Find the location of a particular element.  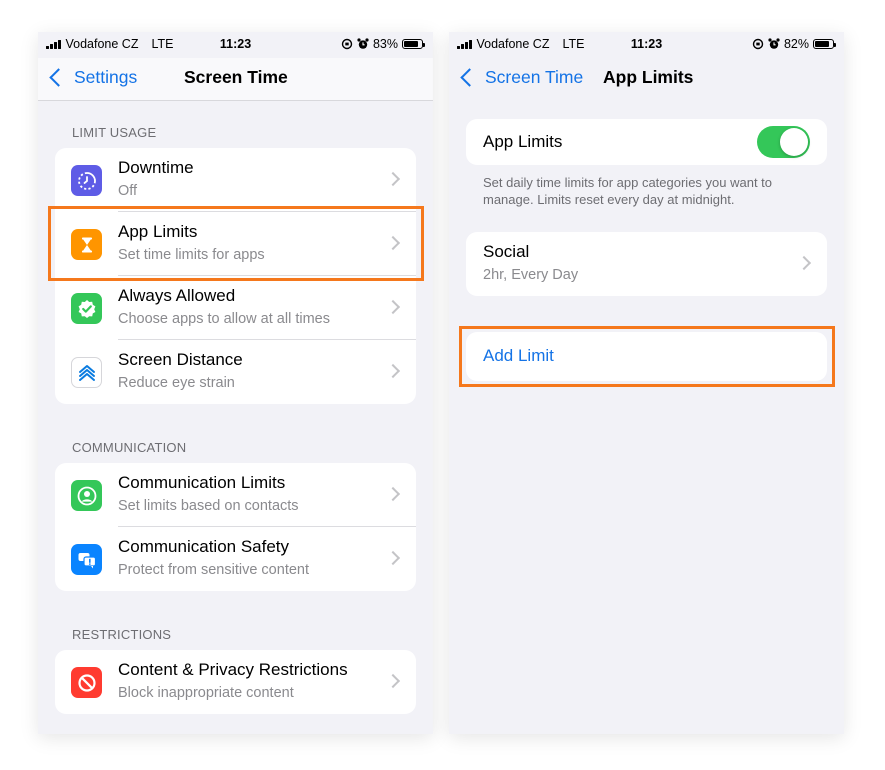

limit-row-social: Social 2hr, Every Day is located at coordinates (646, 264).